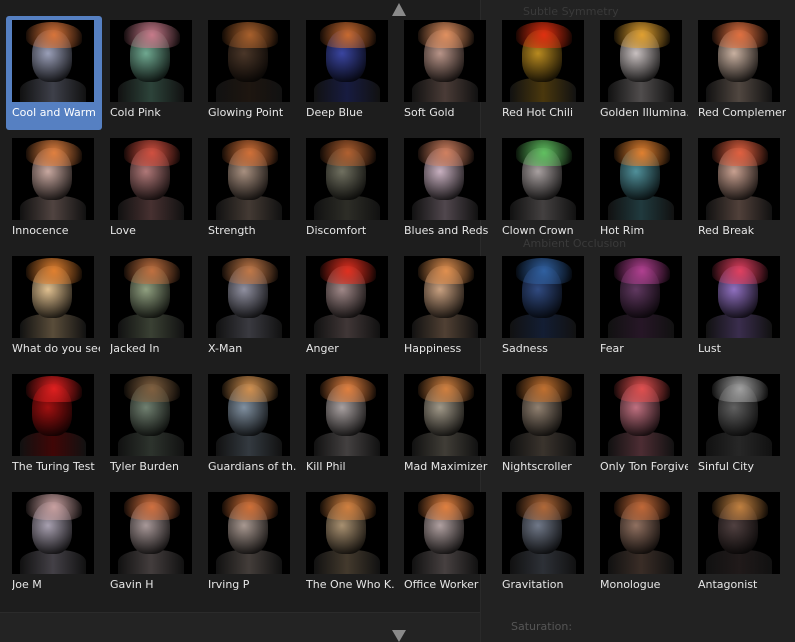 Image resolution: width=795 pixels, height=642 pixels. I want to click on preset-item: Soft Gold, so click(446, 73).